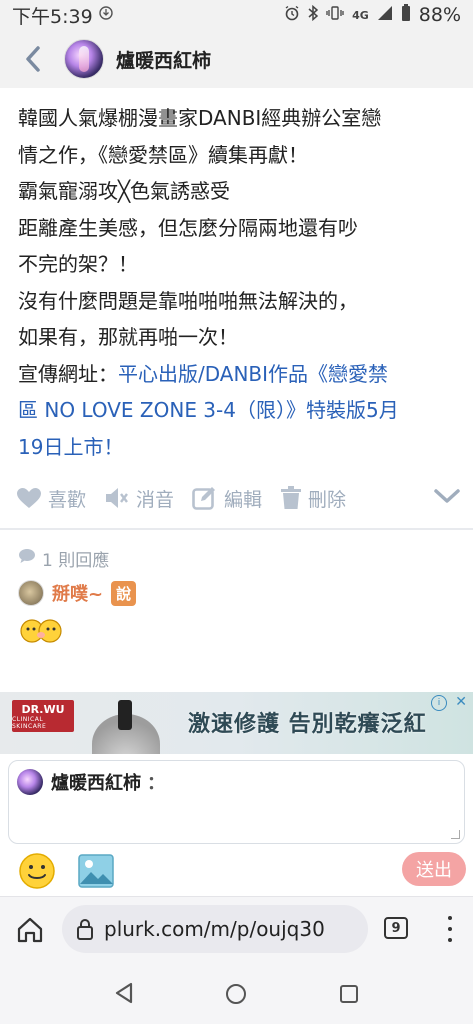  Describe the element at coordinates (52, 16) in the screenshot. I see `status-time: 下午5:39` at that location.